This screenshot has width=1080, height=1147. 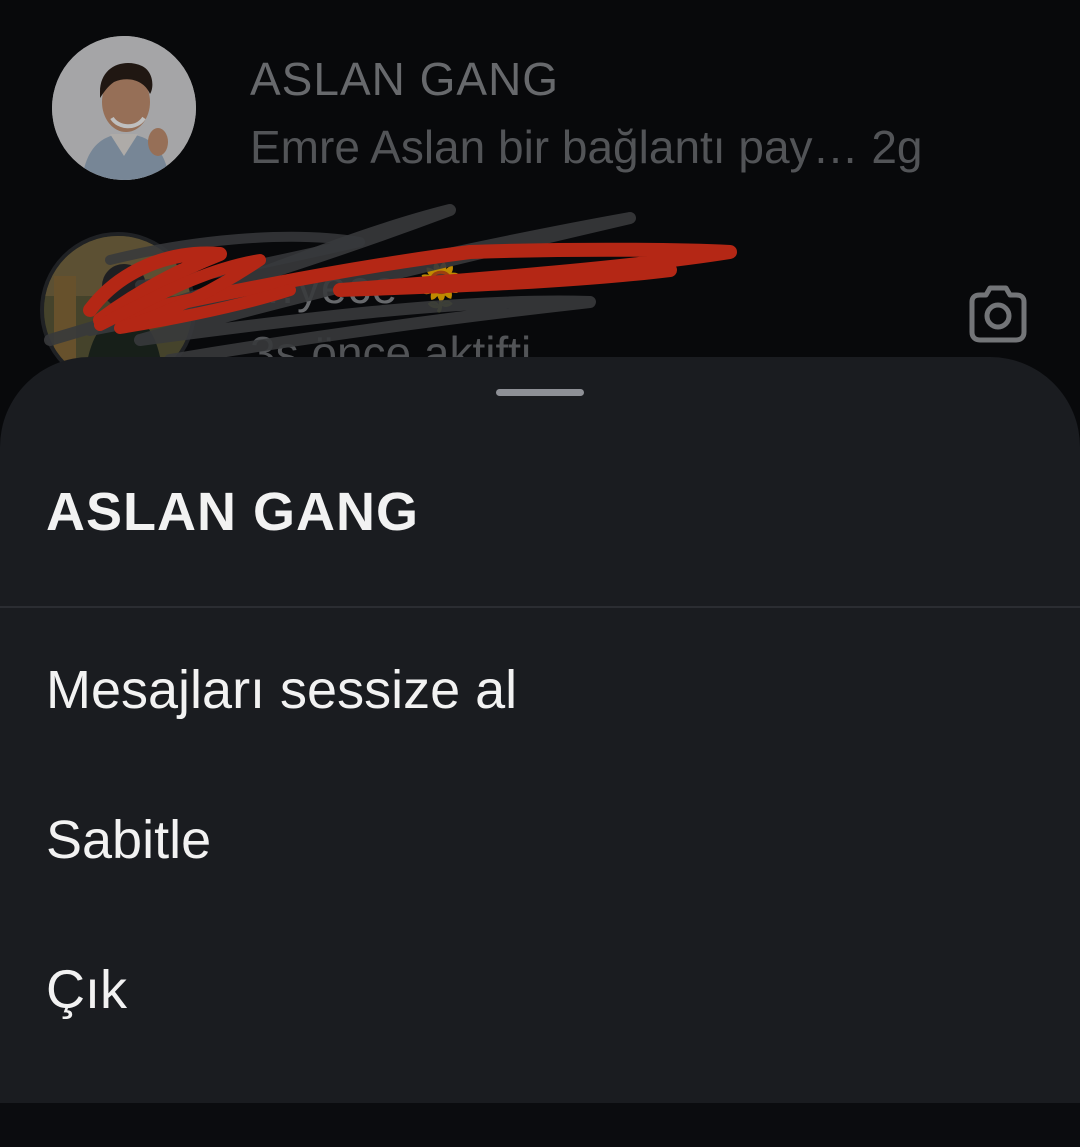 I want to click on sheet-title: ASLAN GANG, so click(x=232, y=512).